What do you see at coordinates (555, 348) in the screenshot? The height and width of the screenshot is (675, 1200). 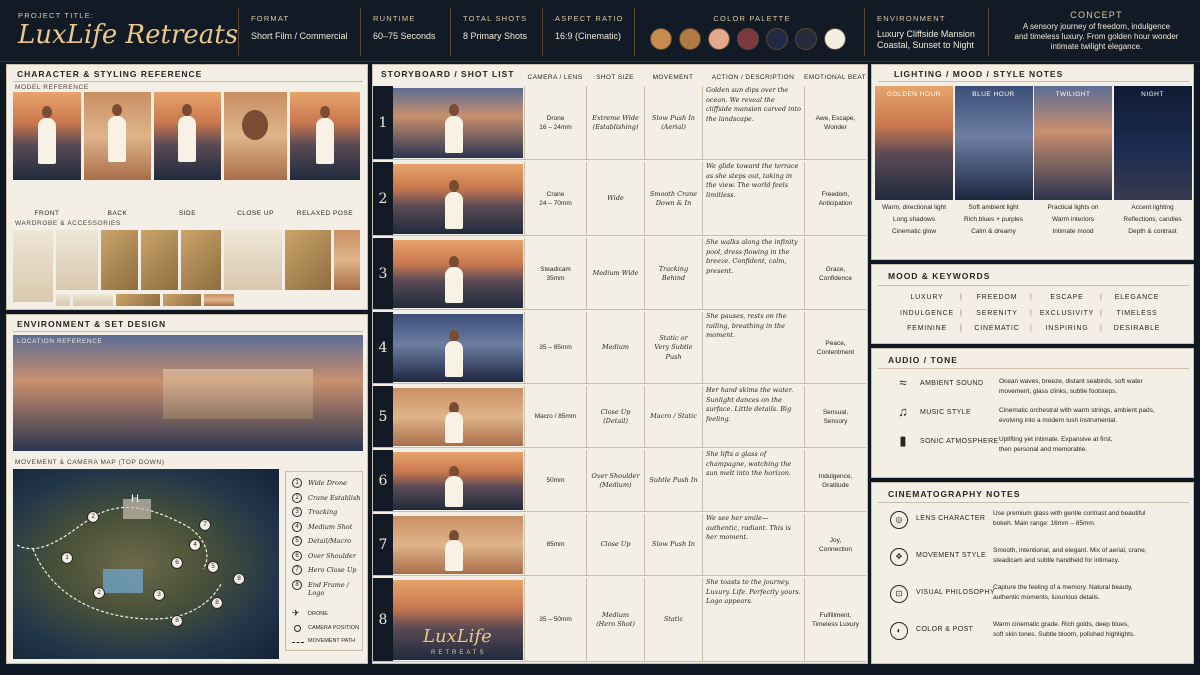 I see `shot-camera-lens: 35 – 85mm` at bounding box center [555, 348].